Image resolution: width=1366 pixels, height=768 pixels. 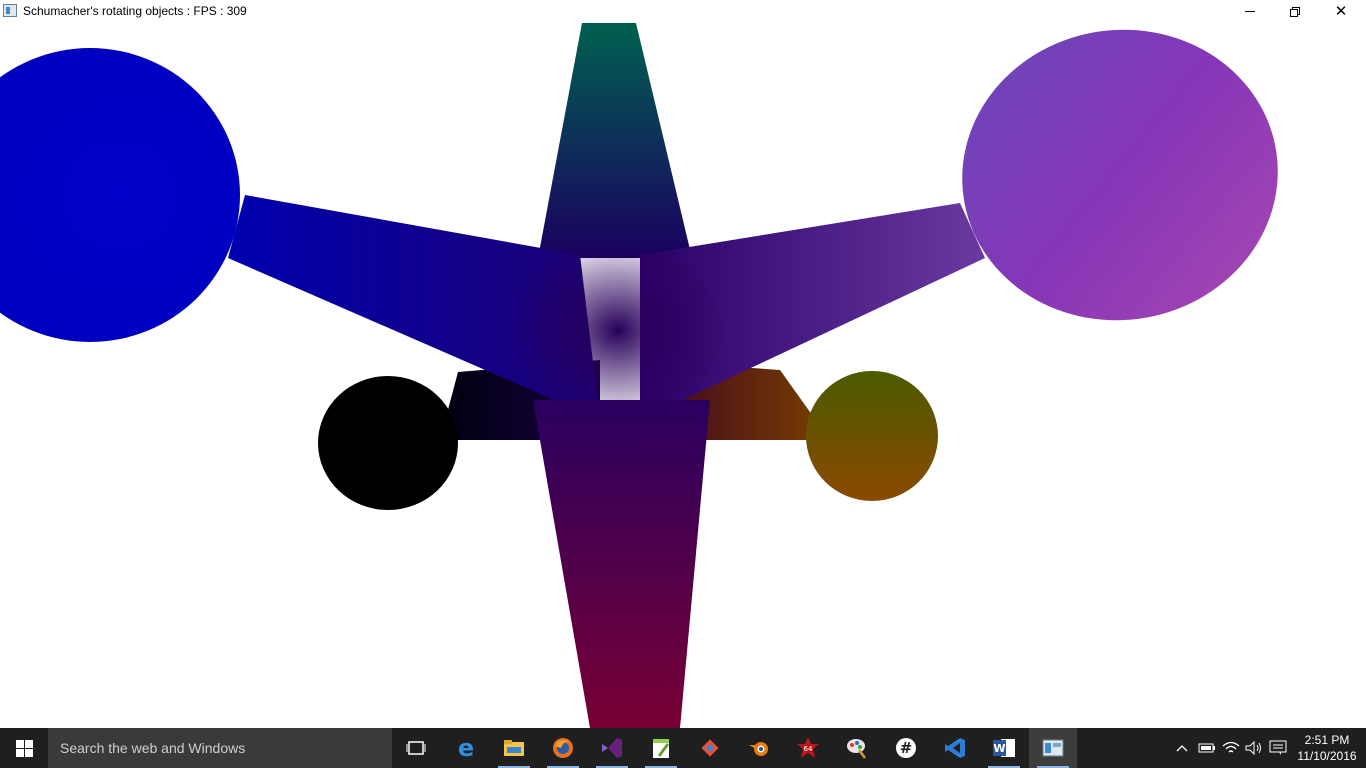 What do you see at coordinates (1120, 175) in the screenshot?
I see `right-sphere` at bounding box center [1120, 175].